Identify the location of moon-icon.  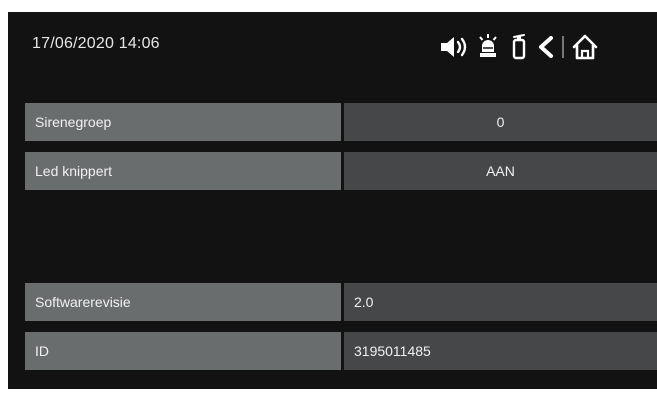
(420, 47).